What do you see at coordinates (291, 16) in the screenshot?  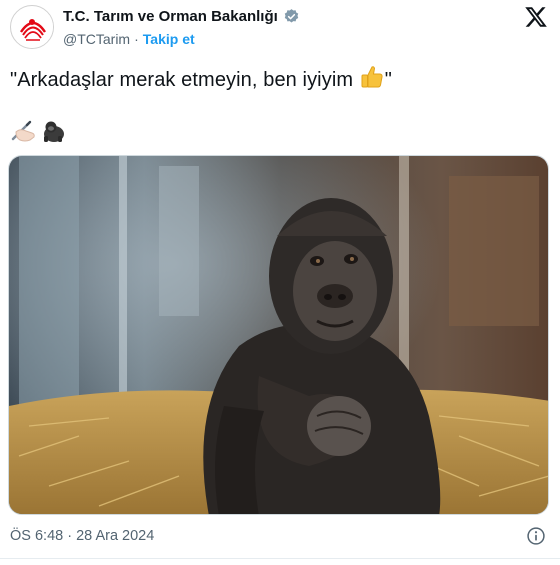 I see `verified-badge-icon` at bounding box center [291, 16].